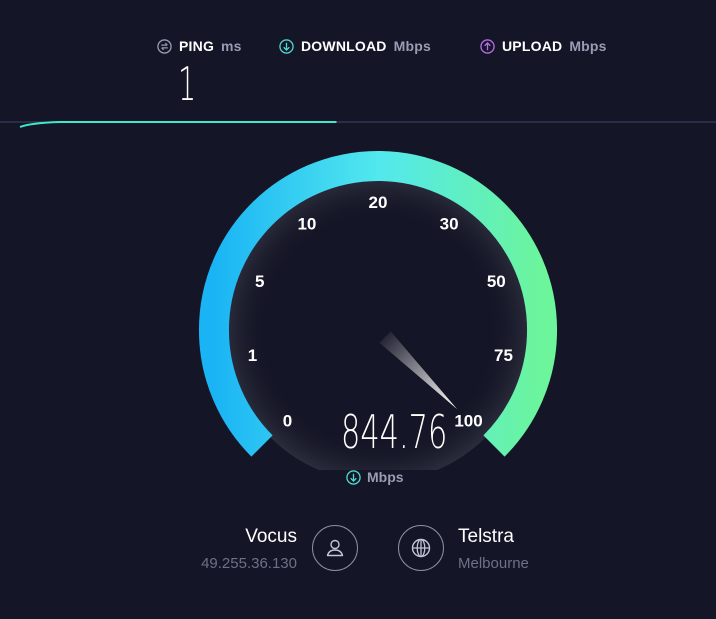  Describe the element at coordinates (287, 421) in the screenshot. I see `gauge-tick-0: 0` at that location.